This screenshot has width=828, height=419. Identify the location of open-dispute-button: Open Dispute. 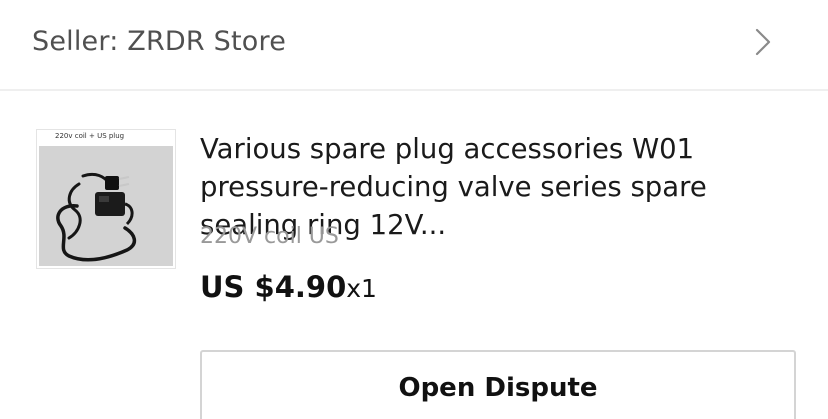
(498, 384).